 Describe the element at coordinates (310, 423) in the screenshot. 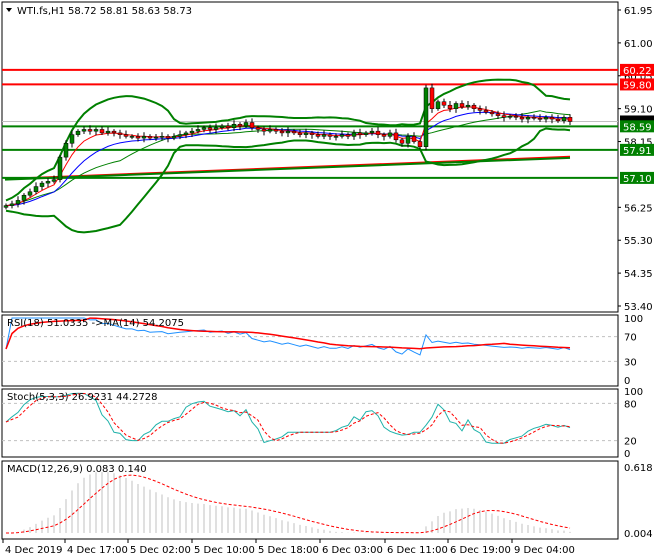

I see `stoch-panel: Stoch(5,3,3) 26.9231 44.2728` at that location.